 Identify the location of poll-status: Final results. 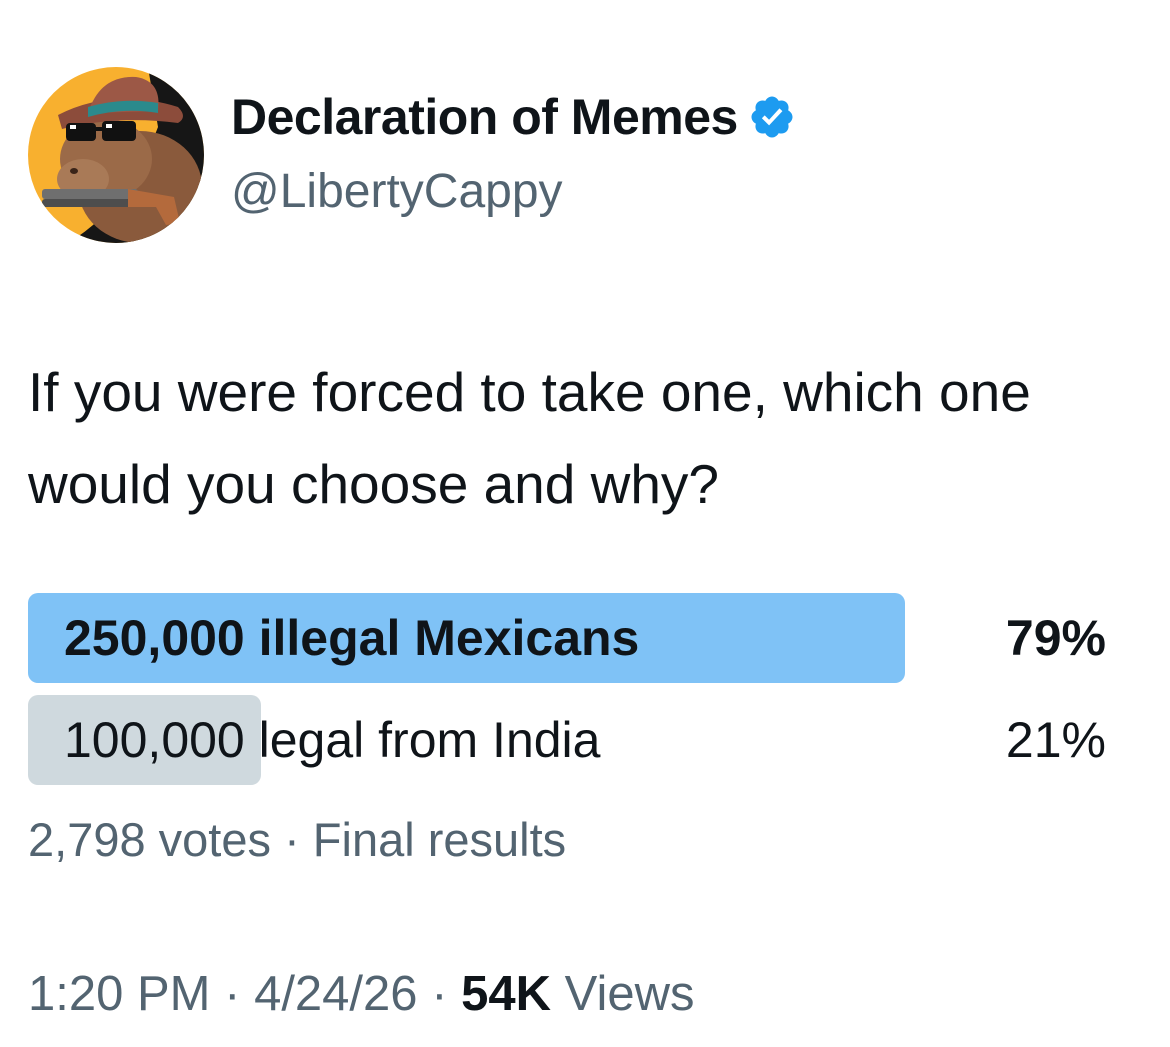
(439, 839).